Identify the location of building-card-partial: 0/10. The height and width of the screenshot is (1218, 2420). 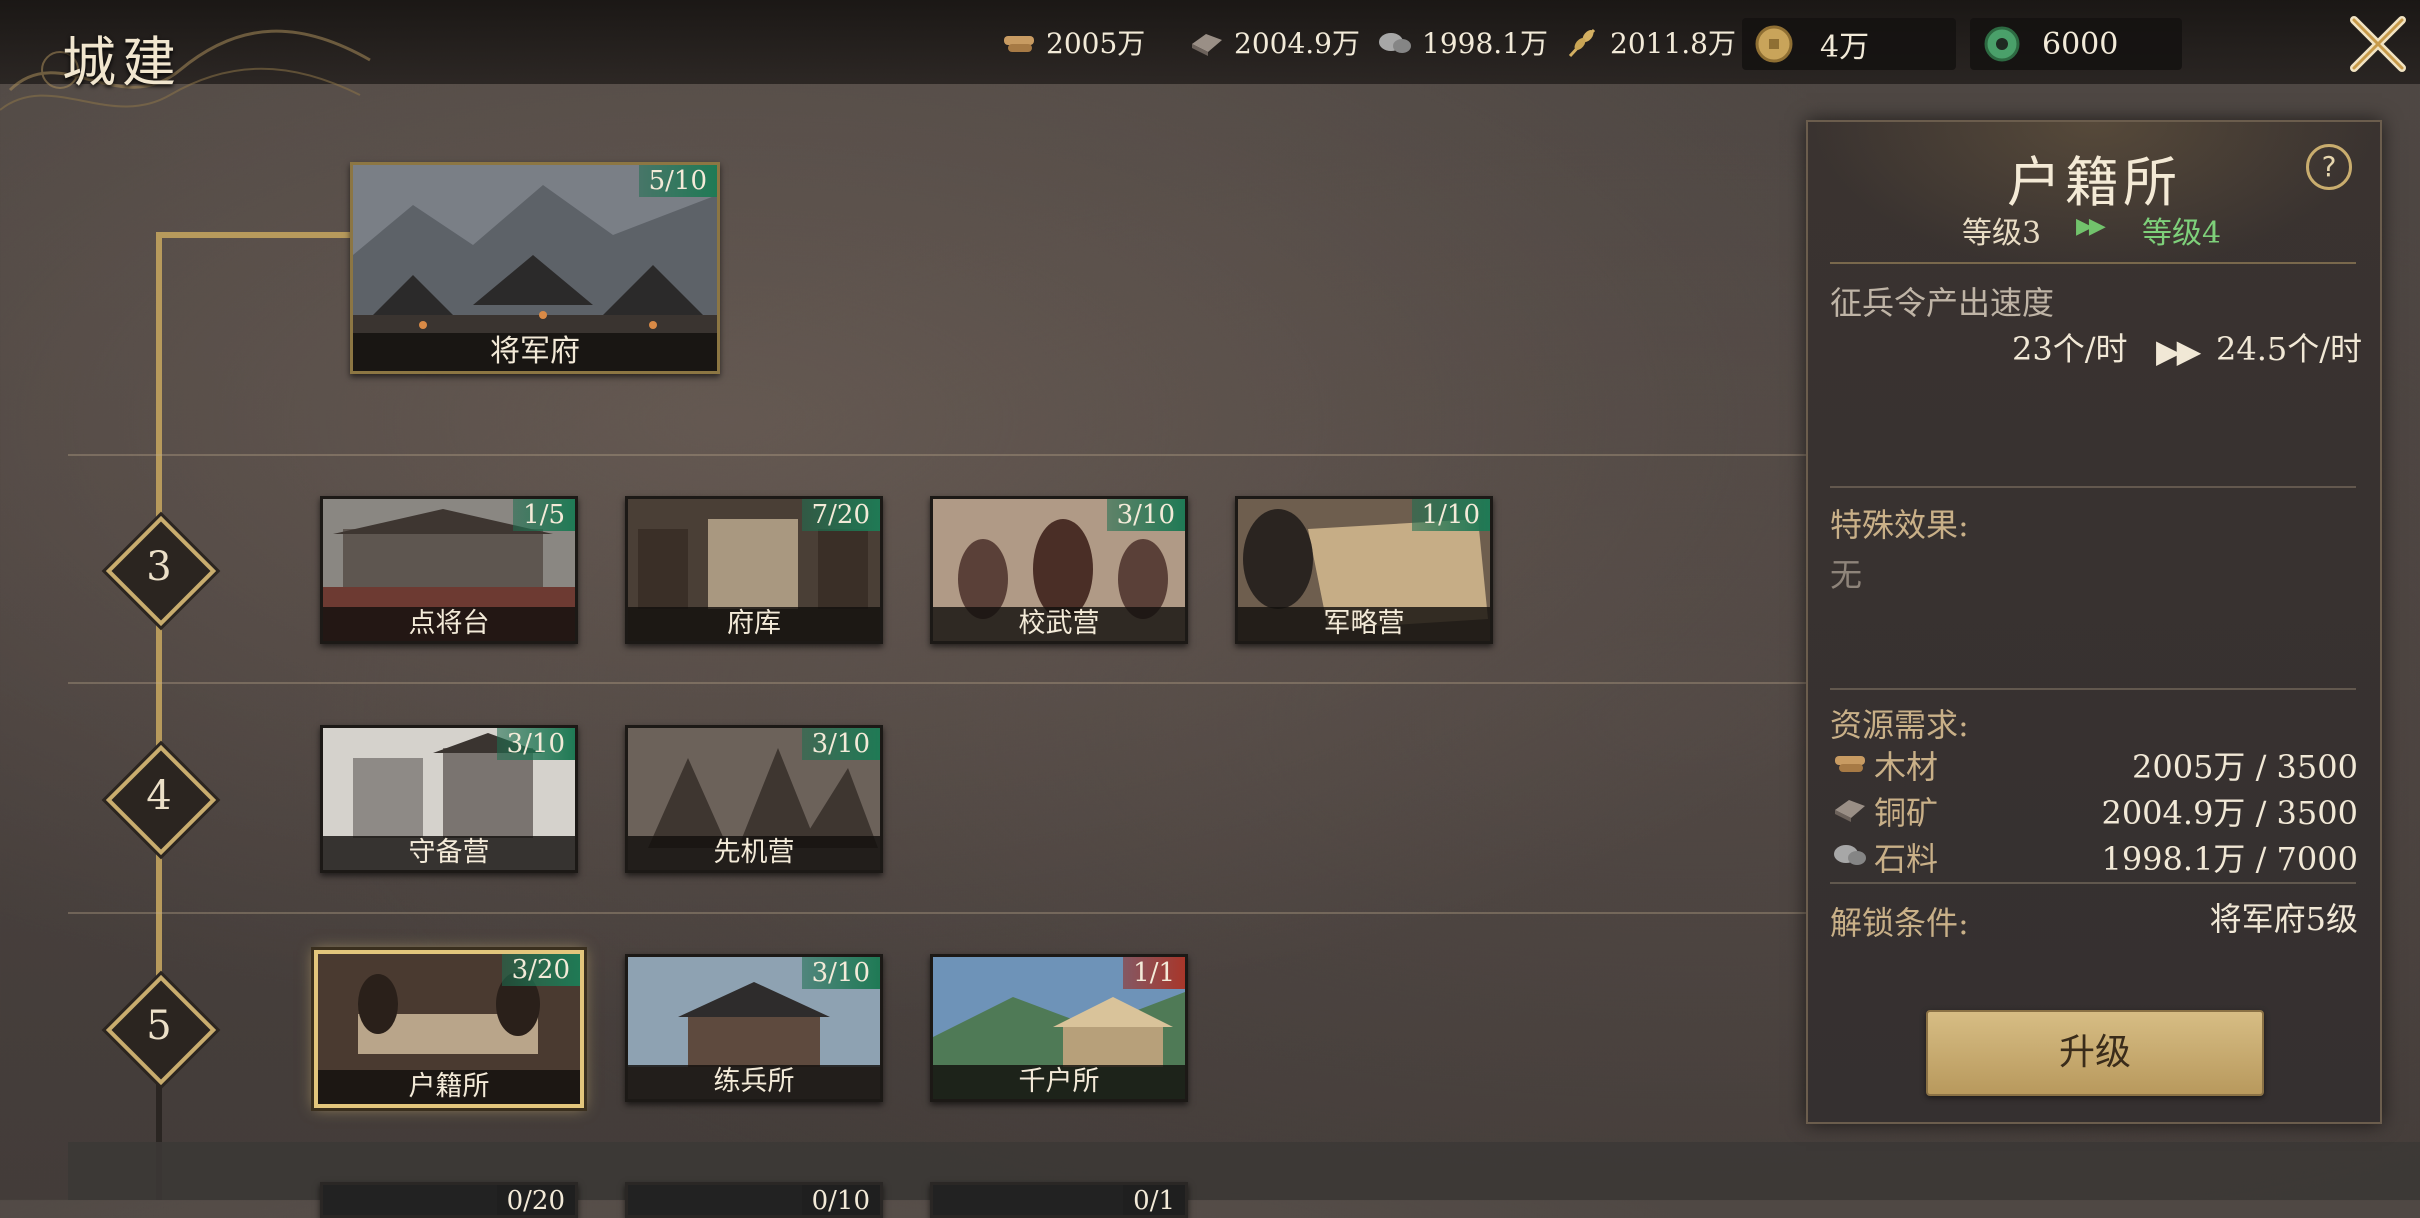
(754, 1200).